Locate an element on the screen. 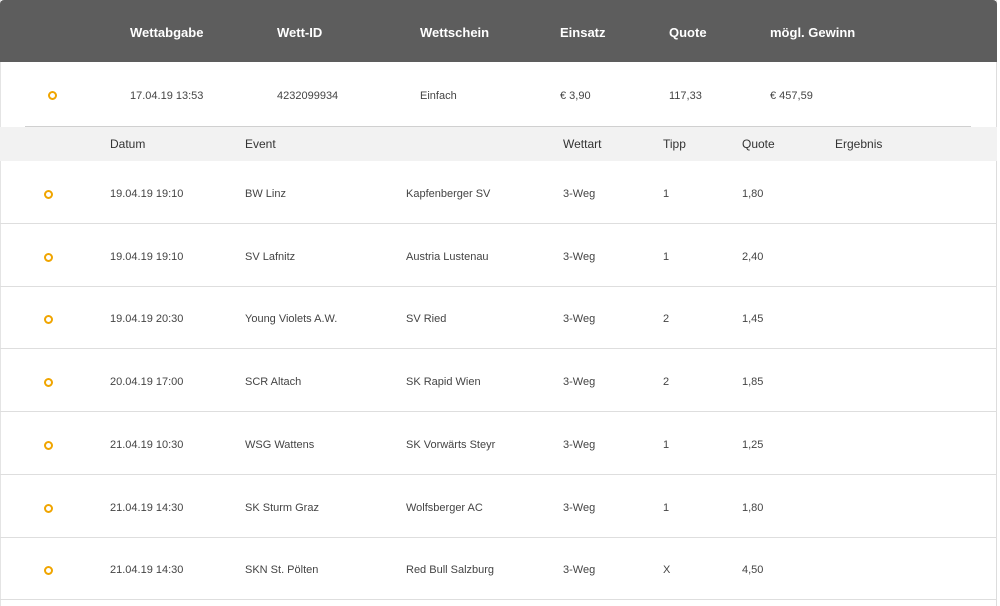  row-away: Austria Lustenau is located at coordinates (447, 256).